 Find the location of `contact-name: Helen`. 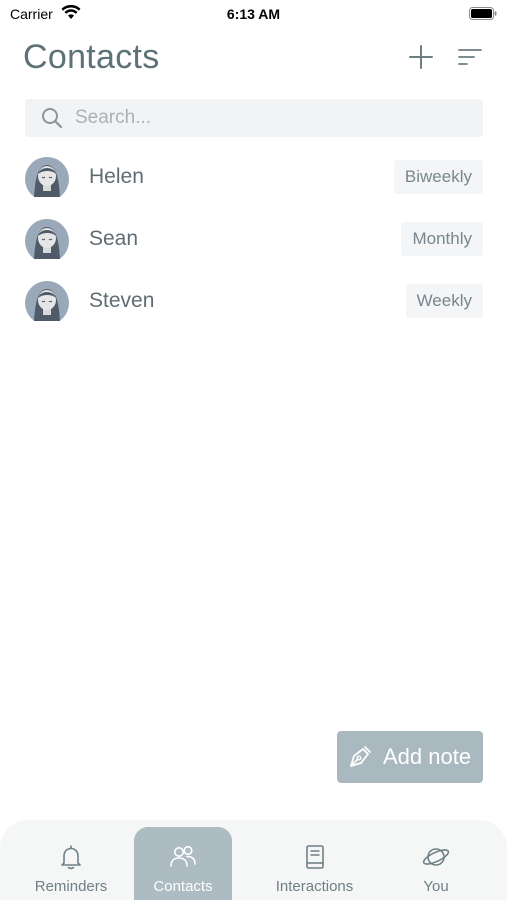

contact-name: Helen is located at coordinates (116, 176).